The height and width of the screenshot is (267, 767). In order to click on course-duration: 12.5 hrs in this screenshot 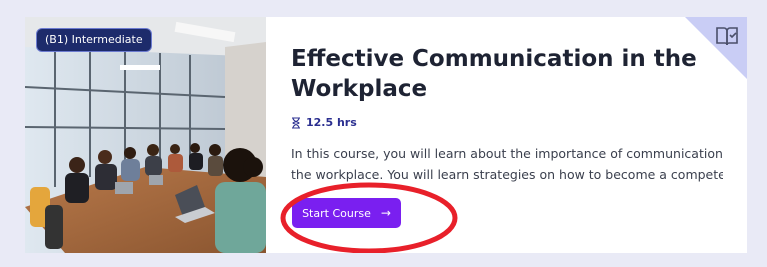, I will do `click(506, 122)`.